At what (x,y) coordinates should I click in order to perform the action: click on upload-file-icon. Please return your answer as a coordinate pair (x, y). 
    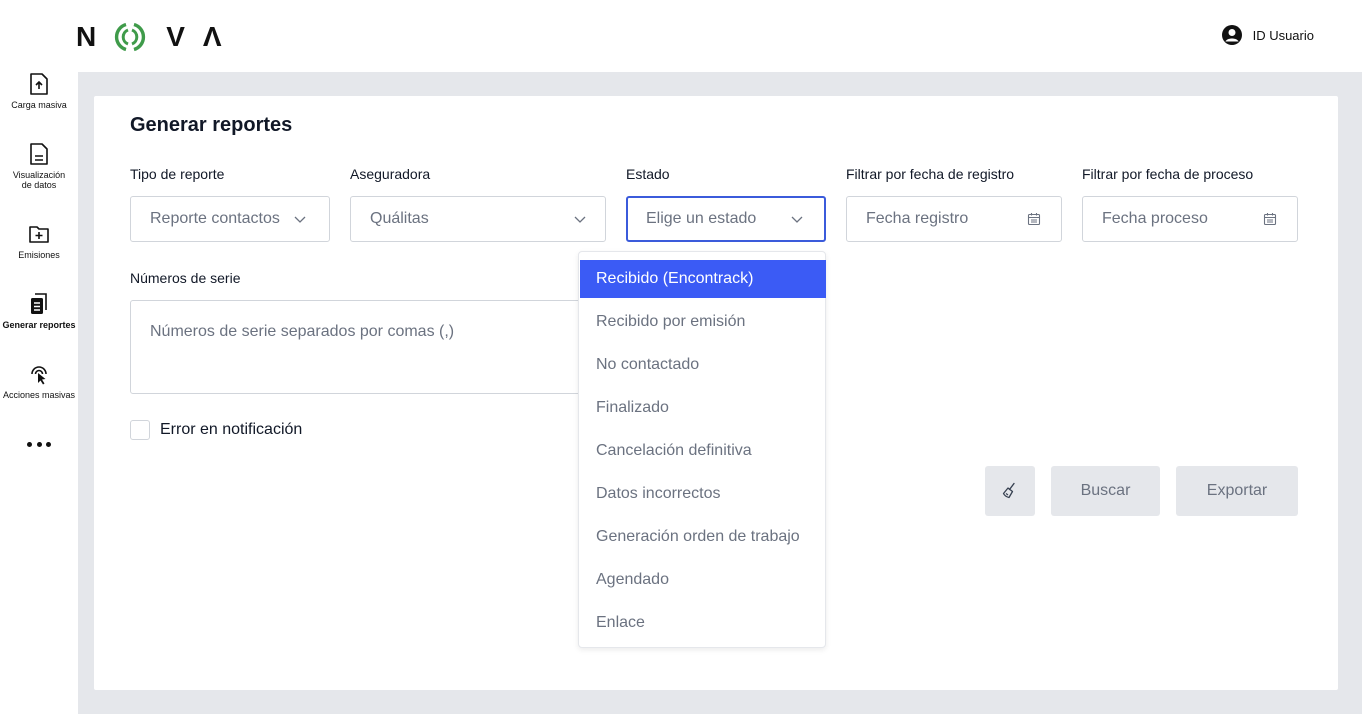
    Looking at the image, I should click on (39, 84).